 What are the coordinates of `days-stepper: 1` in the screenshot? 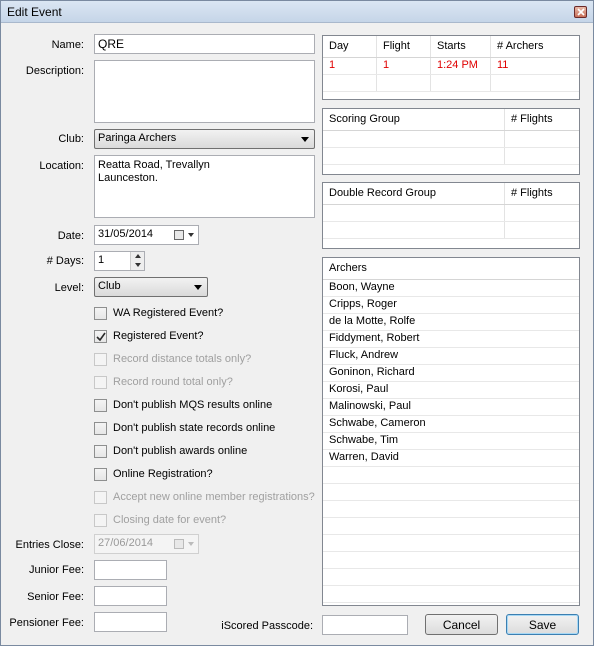 It's located at (119, 261).